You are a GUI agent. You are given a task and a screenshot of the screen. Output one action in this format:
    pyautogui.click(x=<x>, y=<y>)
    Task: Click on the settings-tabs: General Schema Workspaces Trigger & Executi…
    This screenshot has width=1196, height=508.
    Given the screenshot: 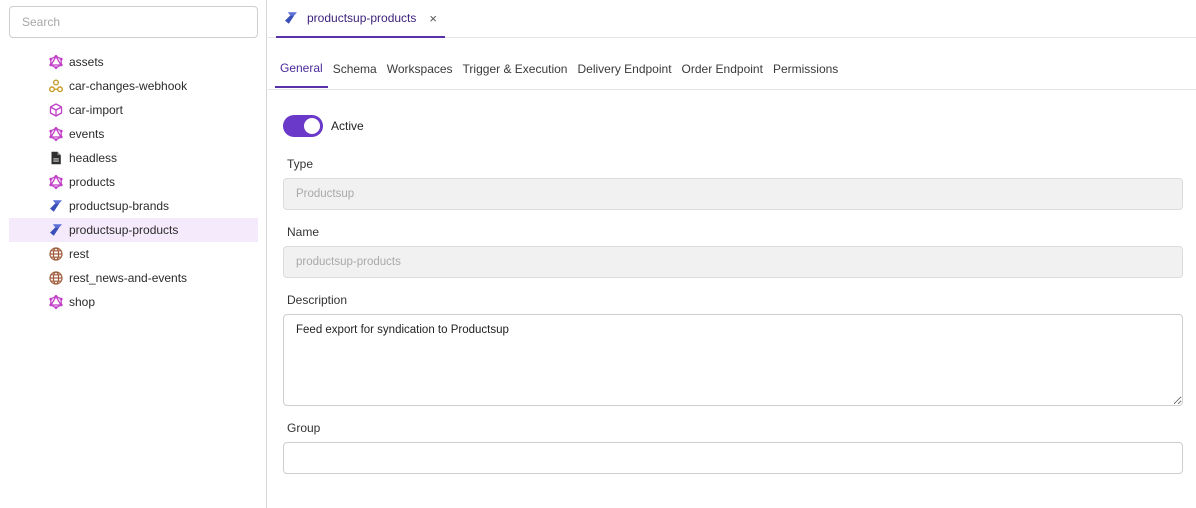 What is the action you would take?
    pyautogui.click(x=559, y=70)
    